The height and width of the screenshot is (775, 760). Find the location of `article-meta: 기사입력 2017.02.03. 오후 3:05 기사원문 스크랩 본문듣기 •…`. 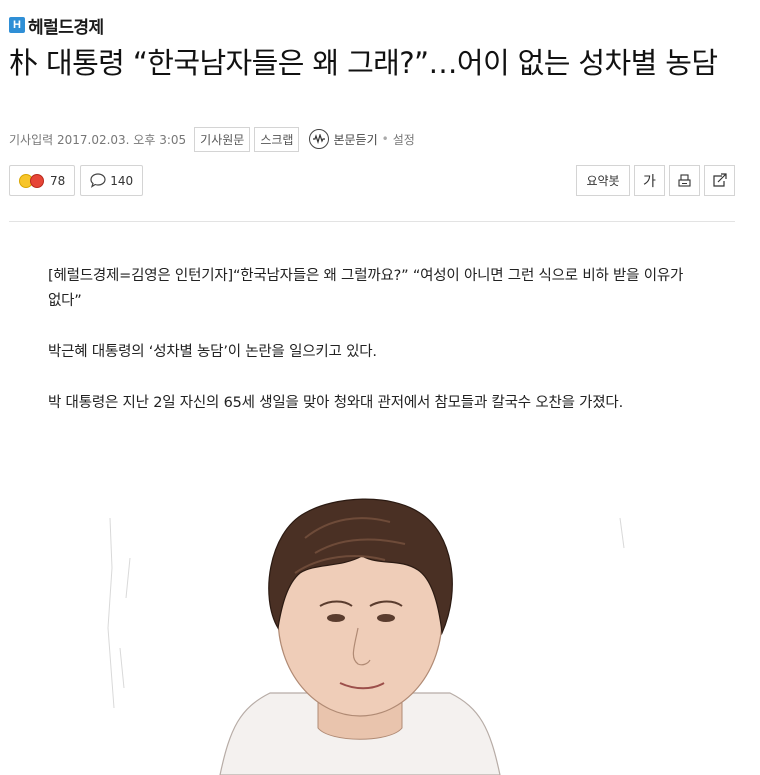

article-meta: 기사입력 2017.02.03. 오후 3:05 기사원문 스크랩 본문듣기 •… is located at coordinates (212, 139).